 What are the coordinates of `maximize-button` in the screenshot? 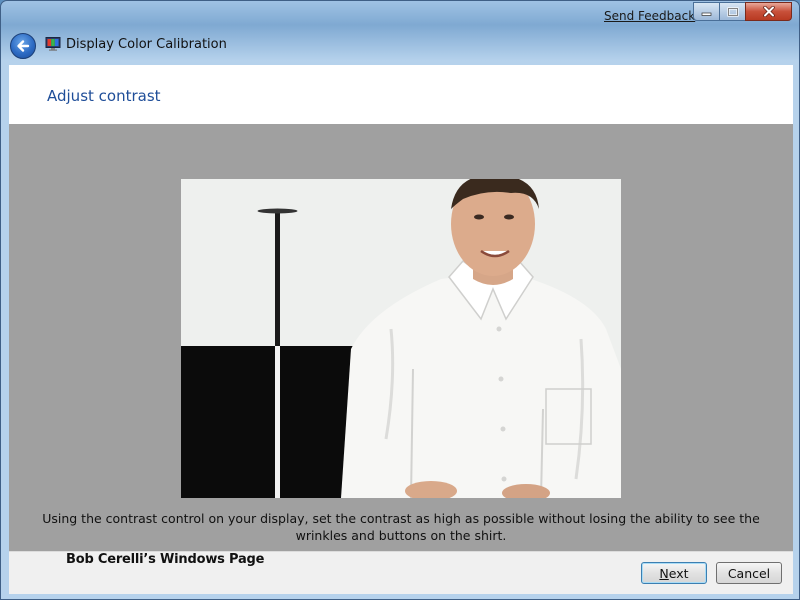 It's located at (732, 11).